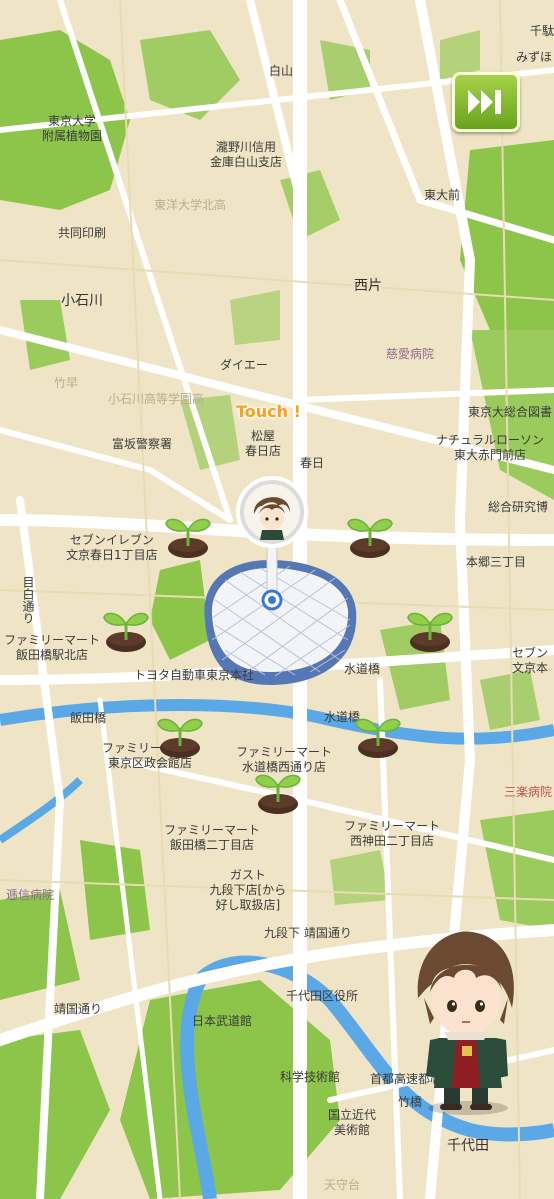  What do you see at coordinates (222, 1021) in the screenshot?
I see `map-label: 日本武道館` at bounding box center [222, 1021].